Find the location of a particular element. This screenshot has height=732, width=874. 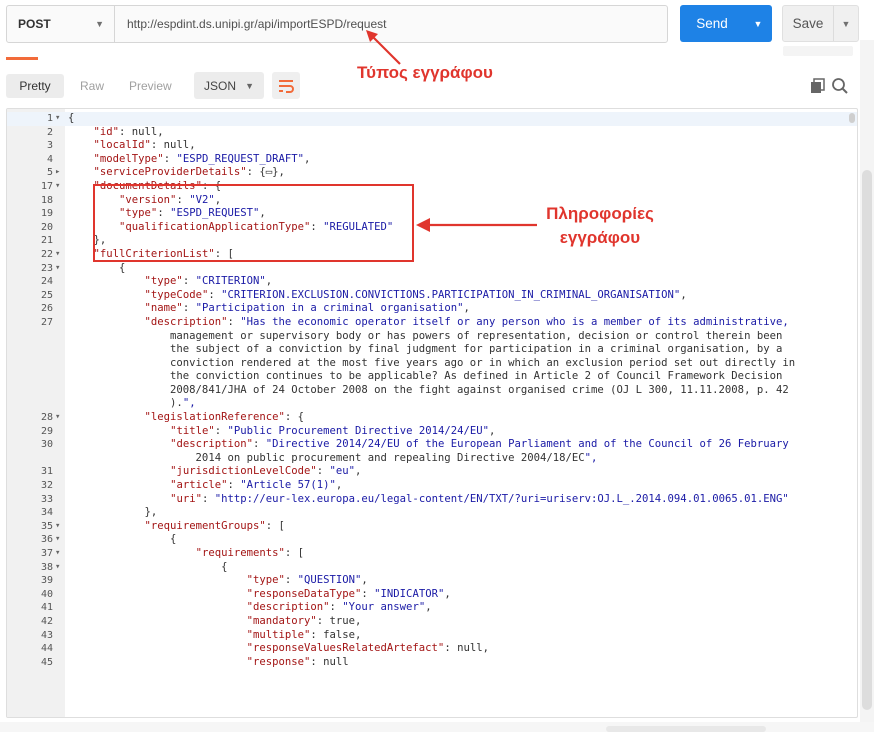

fold-toggle-icon: ▸ is located at coordinates (59, 173).